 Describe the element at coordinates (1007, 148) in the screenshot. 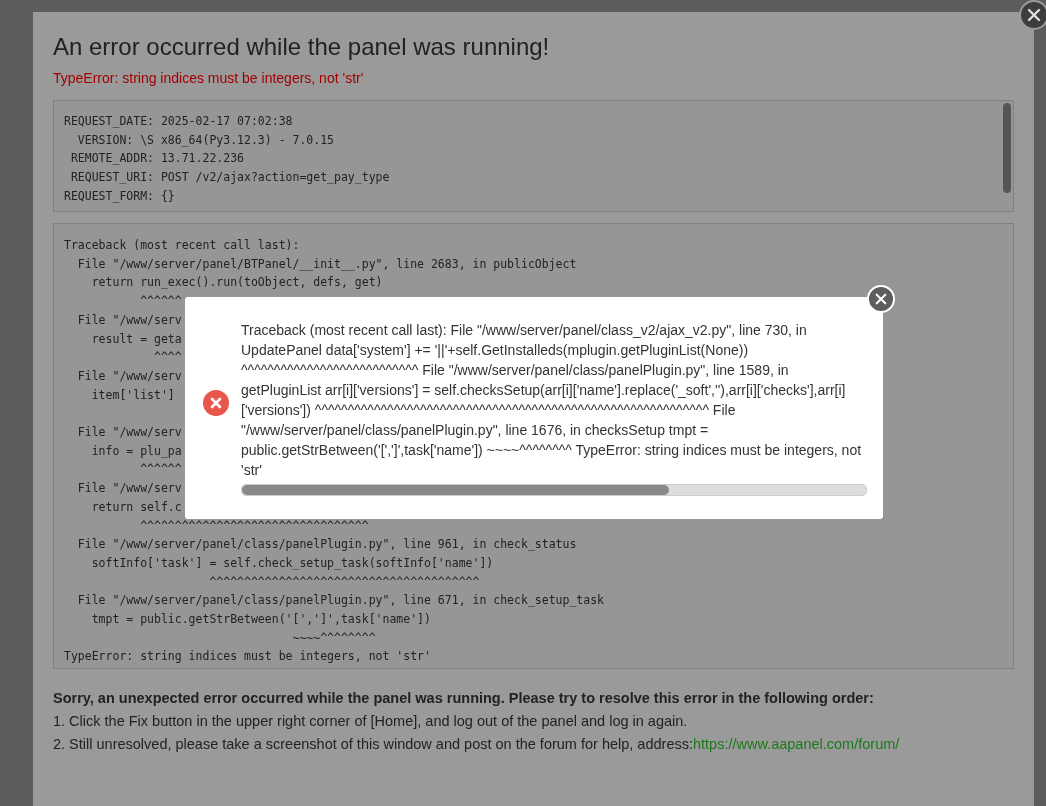

I see `scrollbar` at that location.